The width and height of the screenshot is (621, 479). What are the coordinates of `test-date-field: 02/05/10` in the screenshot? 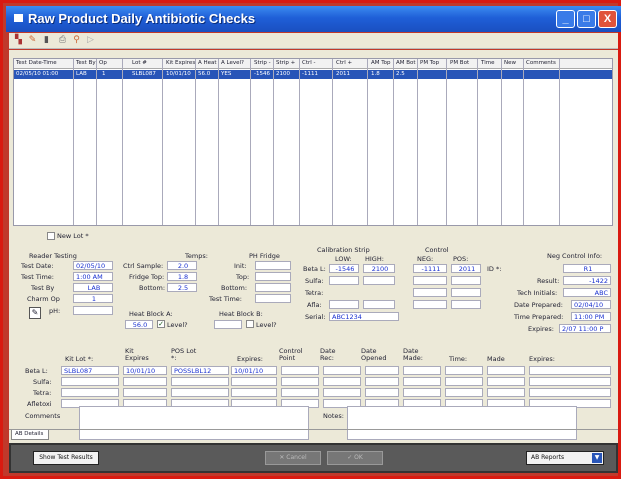 It's located at (93, 265).